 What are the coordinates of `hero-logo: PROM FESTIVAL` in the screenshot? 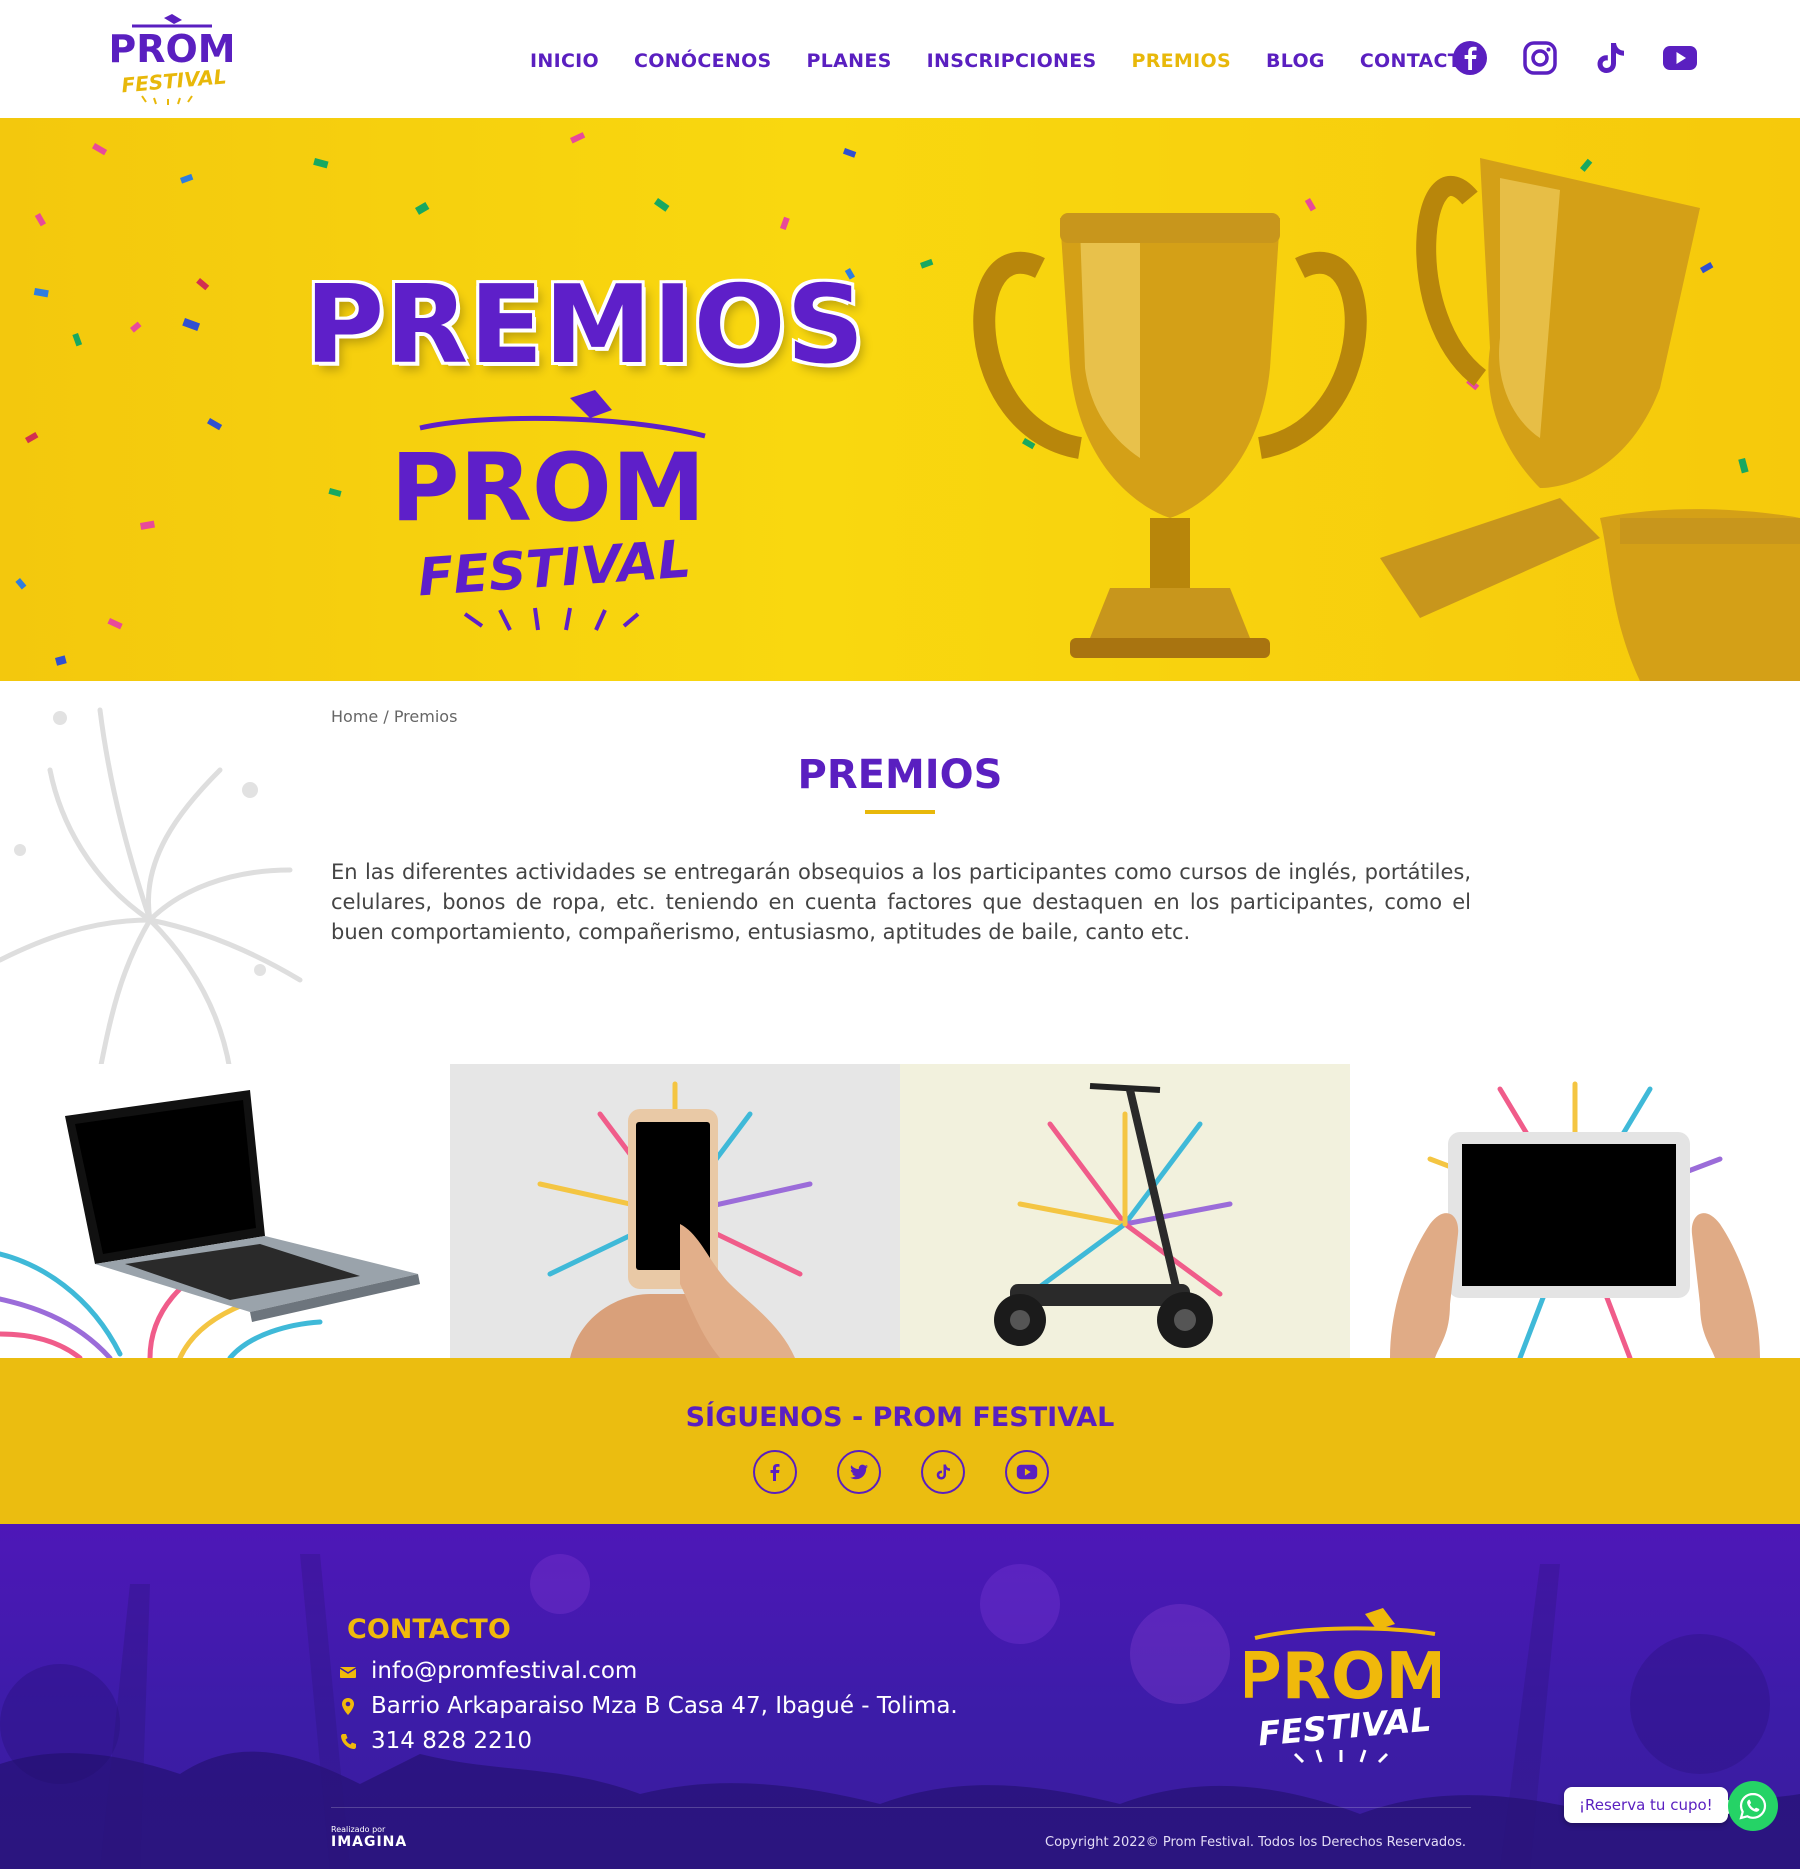 It's located at (548, 510).